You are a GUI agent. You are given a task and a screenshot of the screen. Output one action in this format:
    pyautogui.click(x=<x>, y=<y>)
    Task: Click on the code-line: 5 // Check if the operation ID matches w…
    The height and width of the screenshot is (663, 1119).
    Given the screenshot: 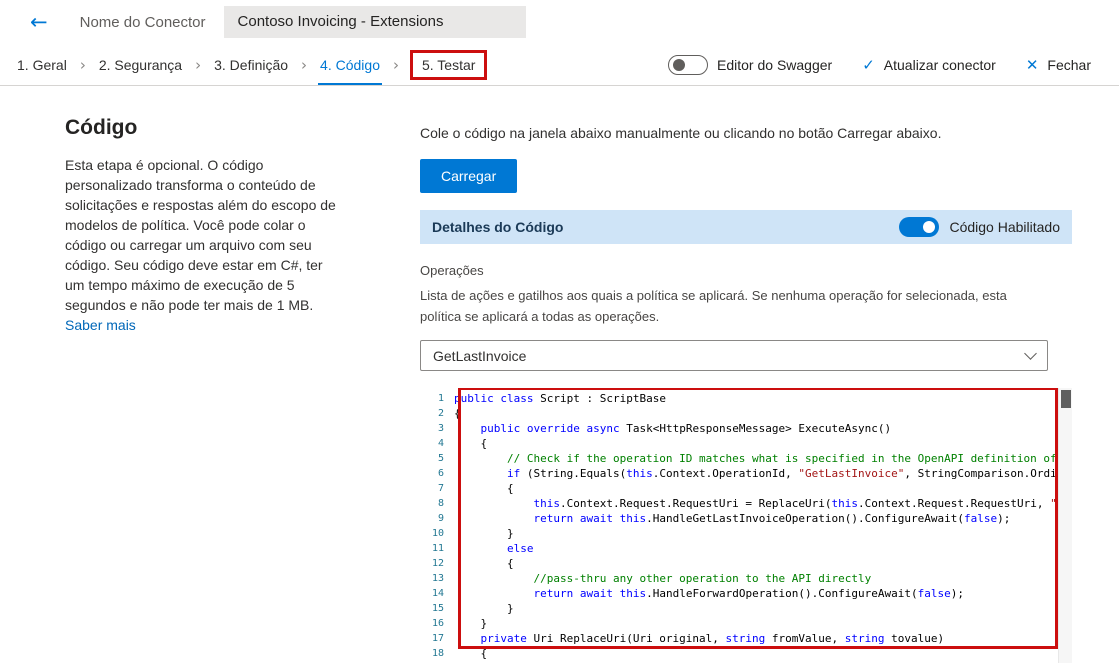 What is the action you would take?
    pyautogui.click(x=746, y=458)
    